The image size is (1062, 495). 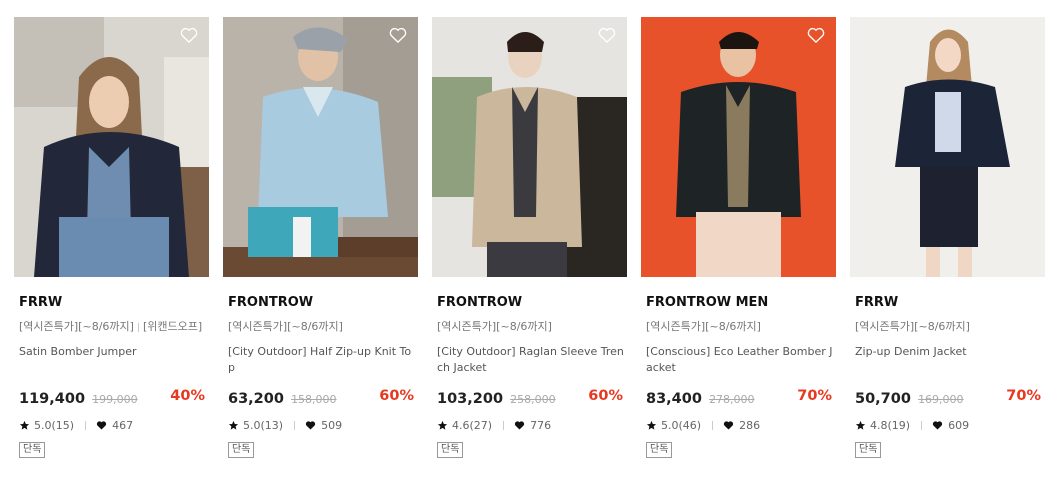 I want to click on review-meta: 4.6(27) 776, so click(x=532, y=425).